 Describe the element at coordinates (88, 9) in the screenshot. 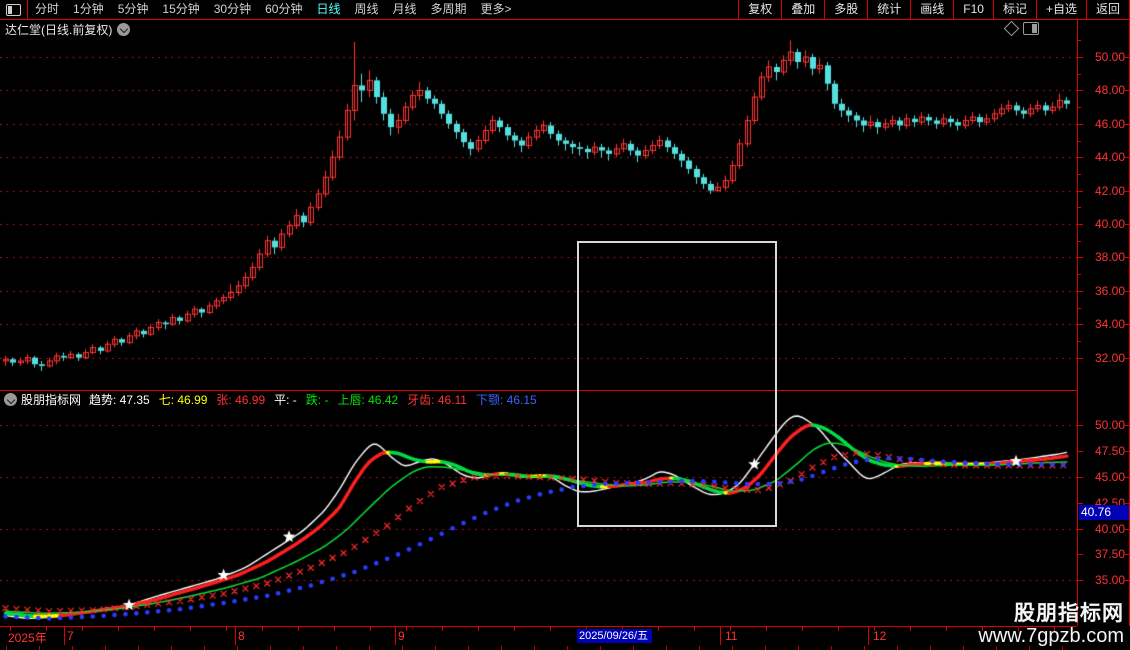

I see `menu-item-1min: 1分钟` at that location.